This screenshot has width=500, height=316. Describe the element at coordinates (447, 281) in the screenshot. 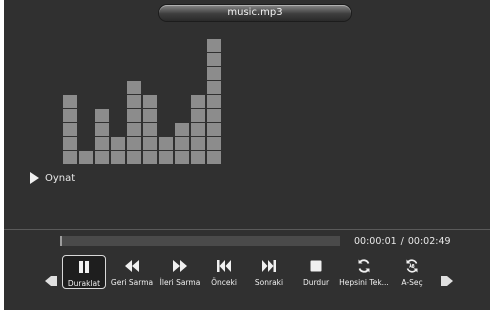

I see `scroll-right-arrow-icon` at that location.